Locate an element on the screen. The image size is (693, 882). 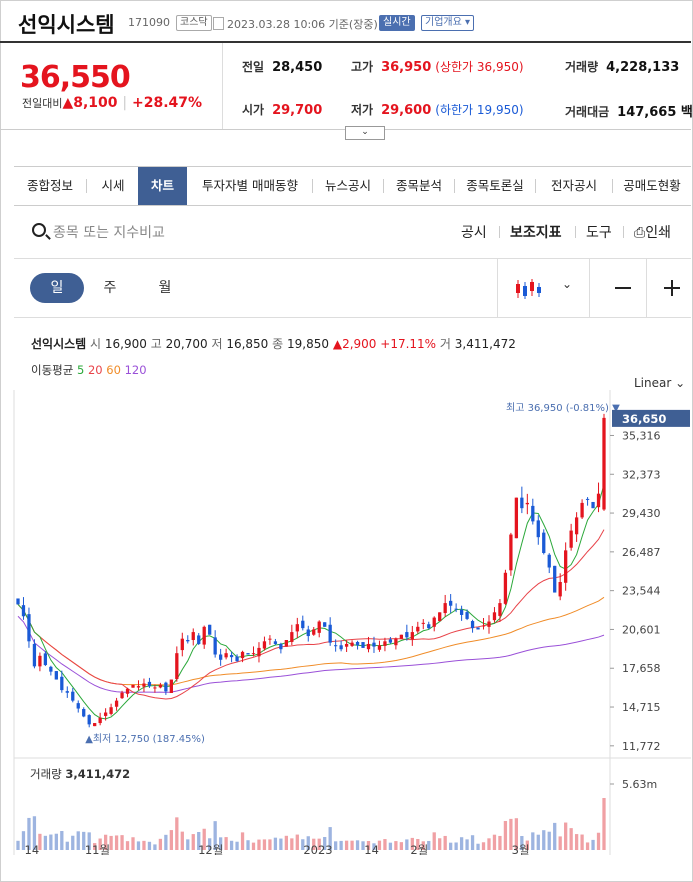
tab-chart: 차트 is located at coordinates (162, 186).